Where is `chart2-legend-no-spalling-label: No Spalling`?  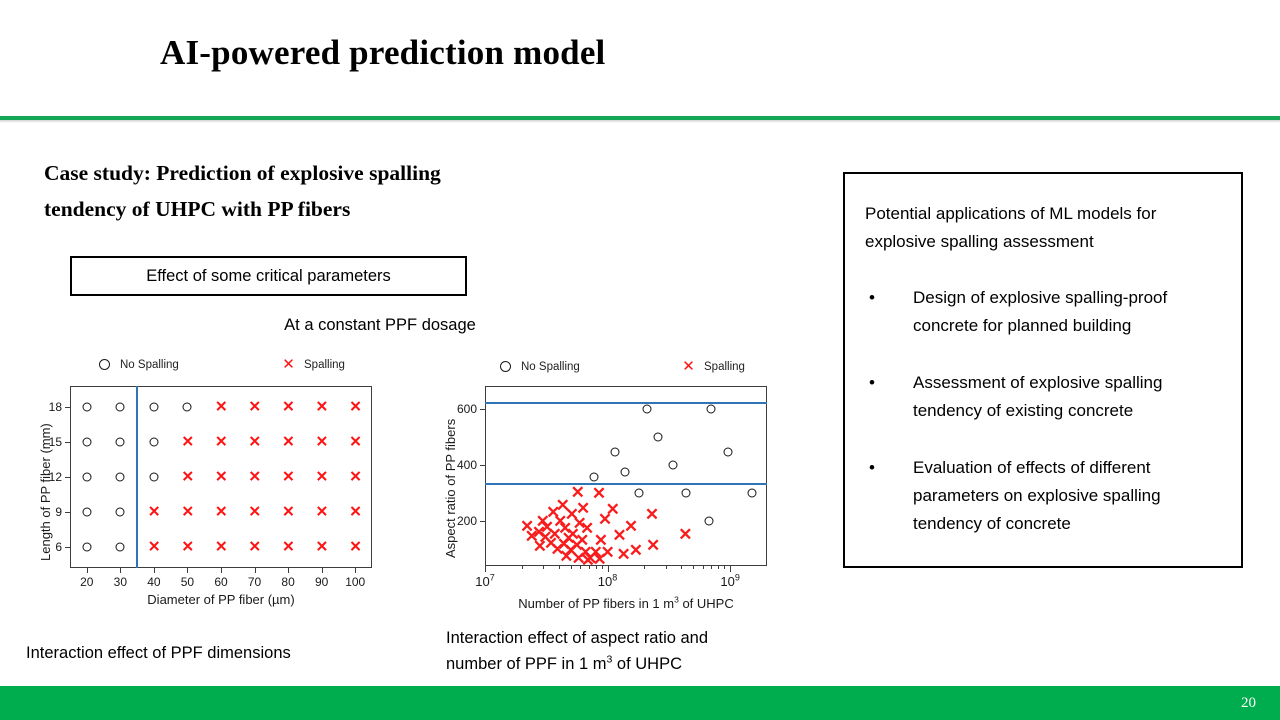 chart2-legend-no-spalling-label: No Spalling is located at coordinates (550, 366).